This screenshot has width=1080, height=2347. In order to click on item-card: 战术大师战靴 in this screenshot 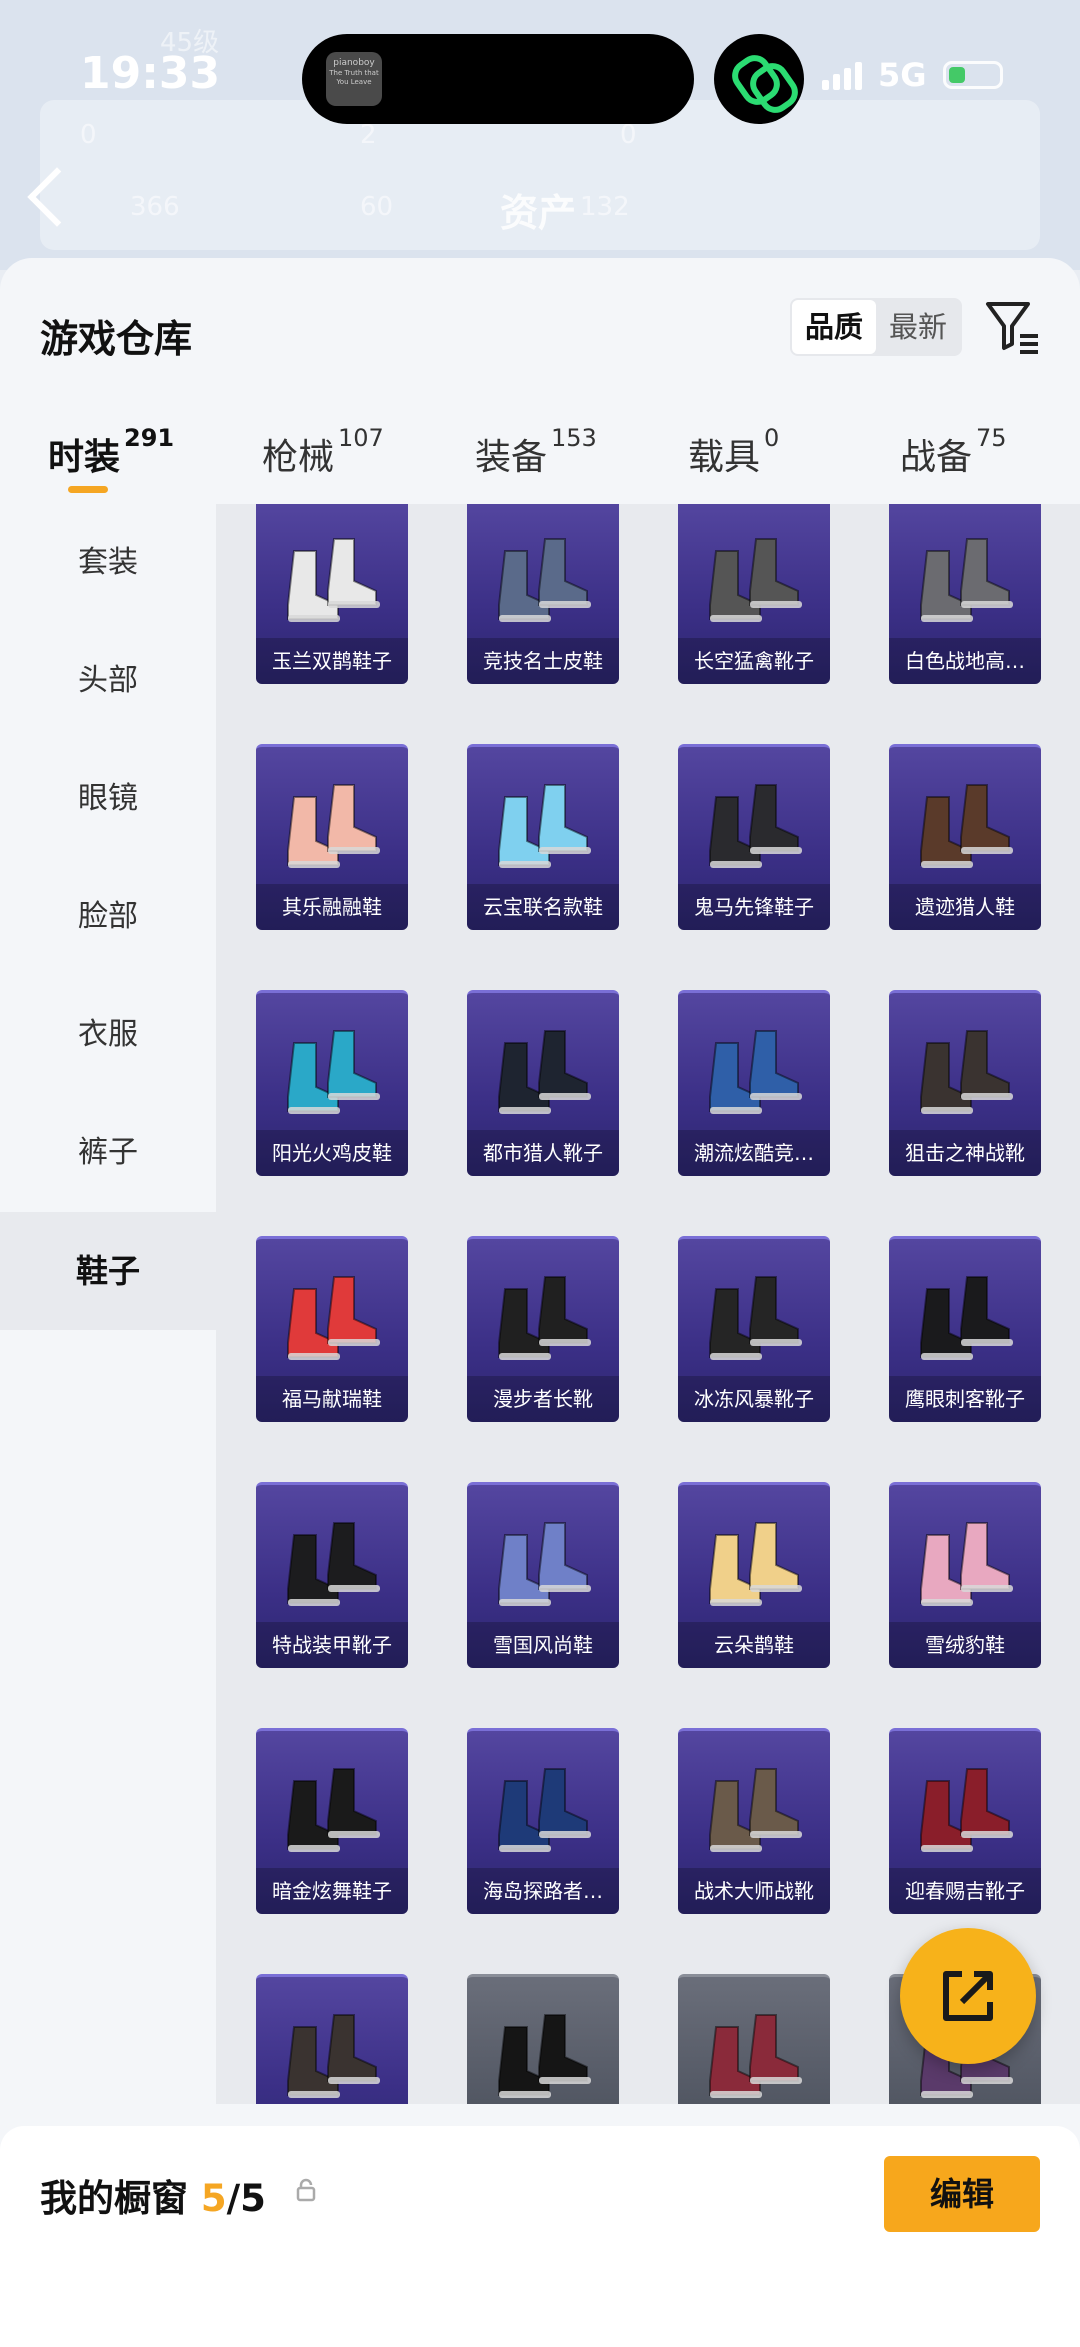, I will do `click(754, 1821)`.